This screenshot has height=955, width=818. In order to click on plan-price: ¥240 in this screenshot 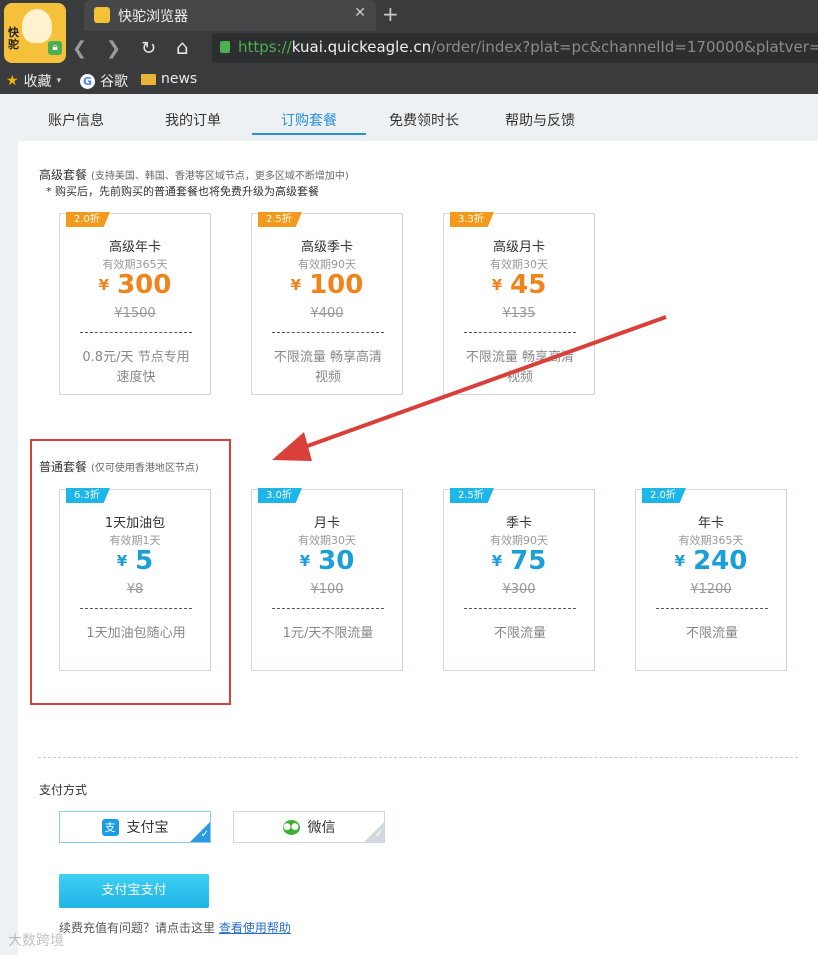, I will do `click(711, 561)`.